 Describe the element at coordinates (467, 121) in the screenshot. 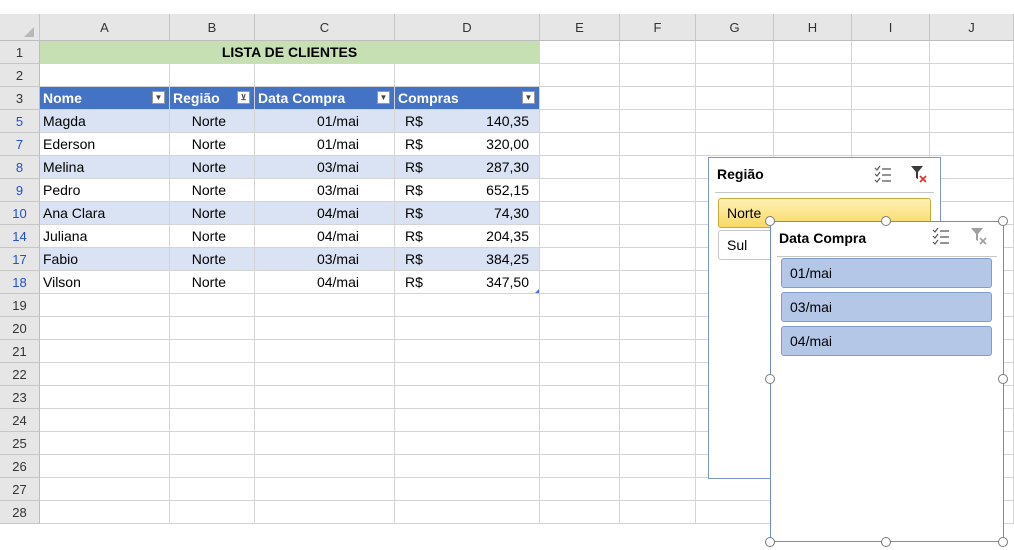

I see `table-cell-compras: R$ 140,35` at that location.